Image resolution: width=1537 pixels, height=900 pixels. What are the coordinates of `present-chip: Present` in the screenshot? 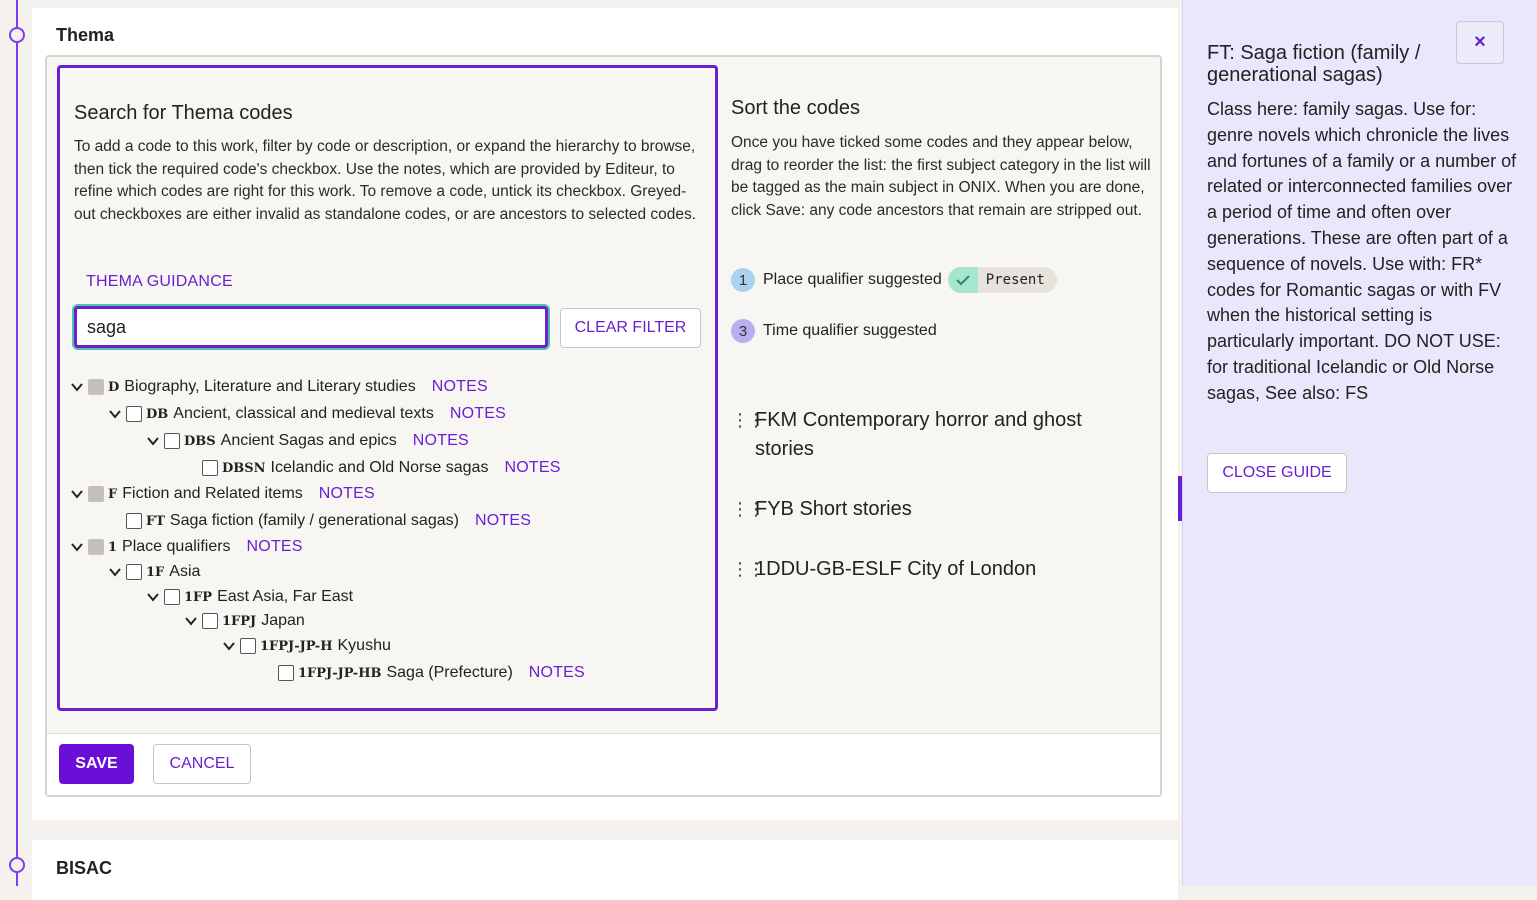 It's located at (1002, 280).